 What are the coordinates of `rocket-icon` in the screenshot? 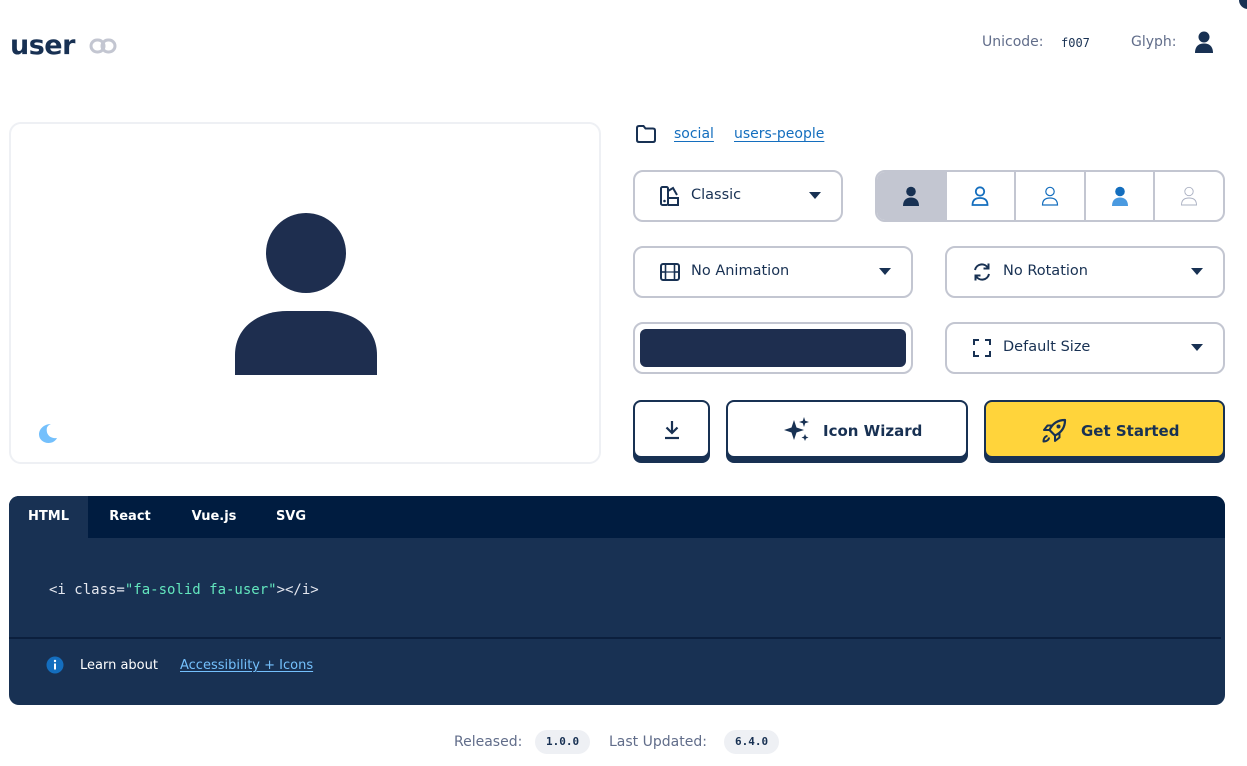 It's located at (1054, 430).